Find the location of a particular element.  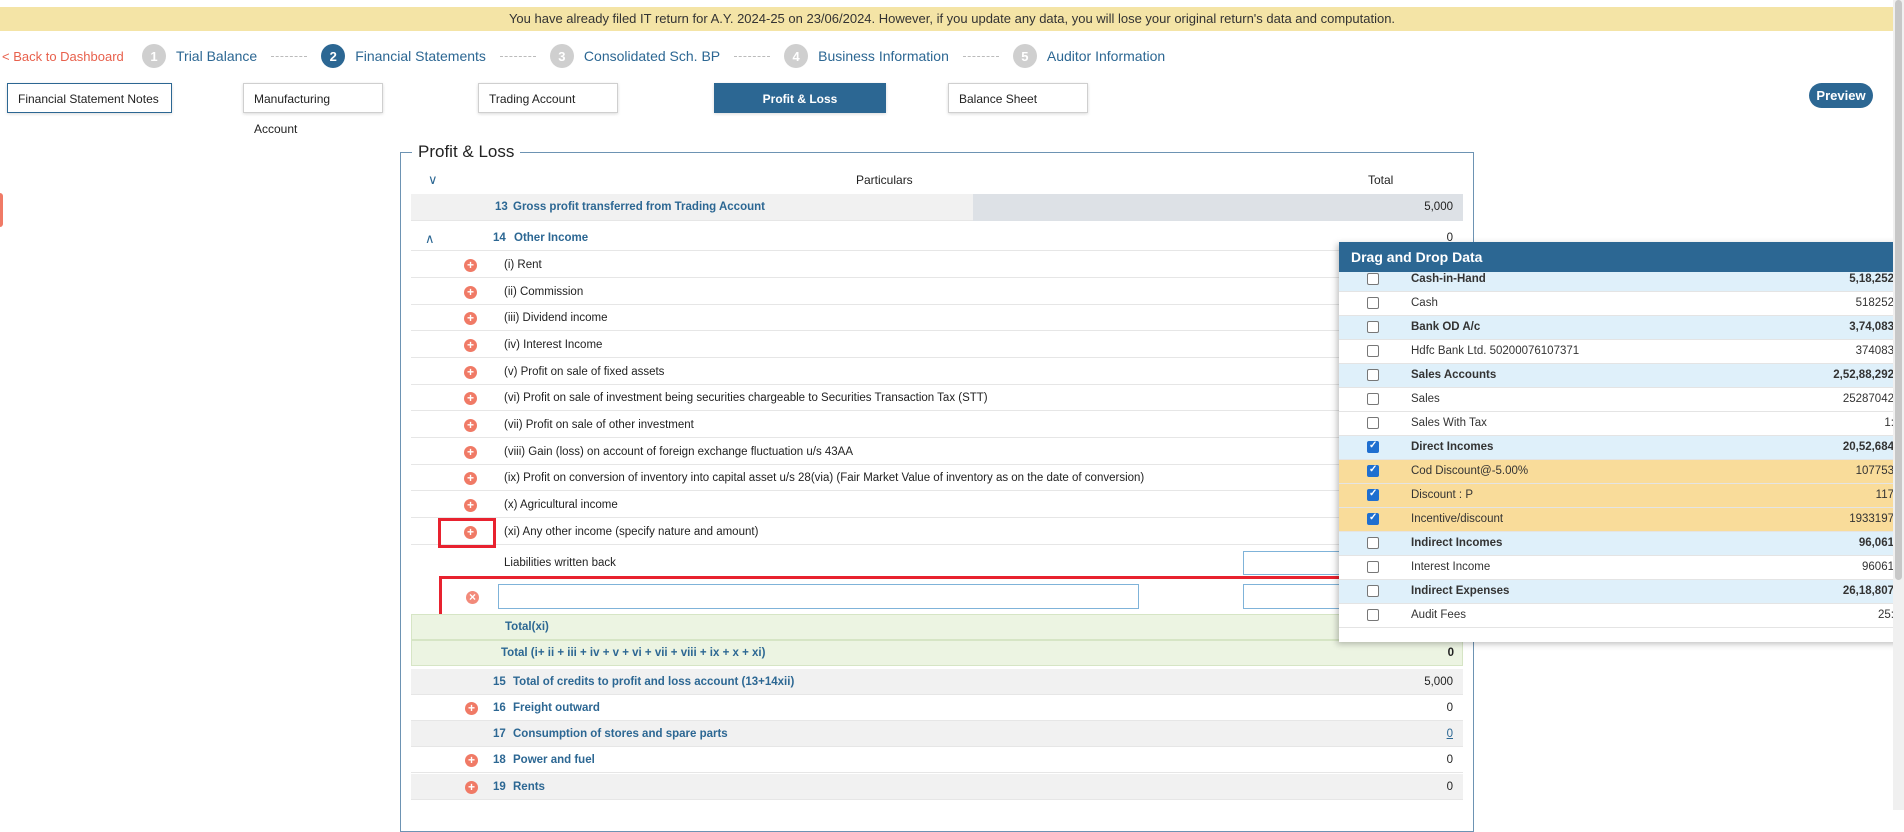

step-consolidated-sch-bp: 3 Consolidated Sch. BP is located at coordinates (634, 56).